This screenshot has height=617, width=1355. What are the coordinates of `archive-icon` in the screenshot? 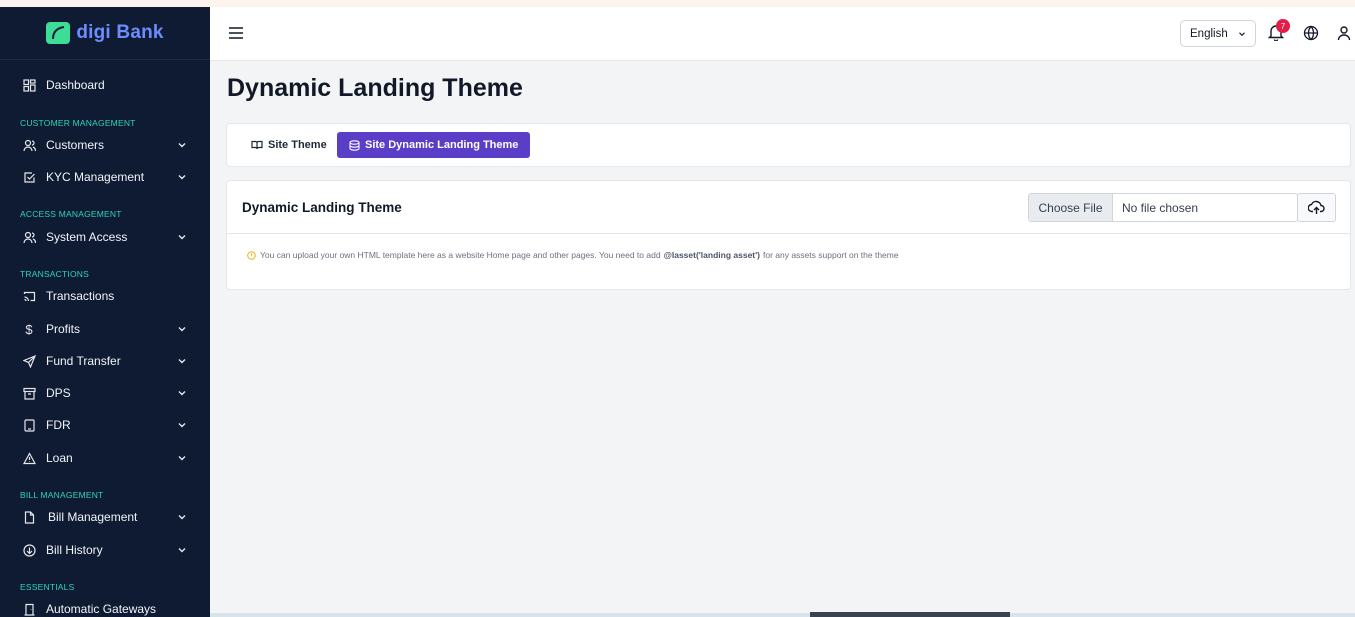 It's located at (29, 393).